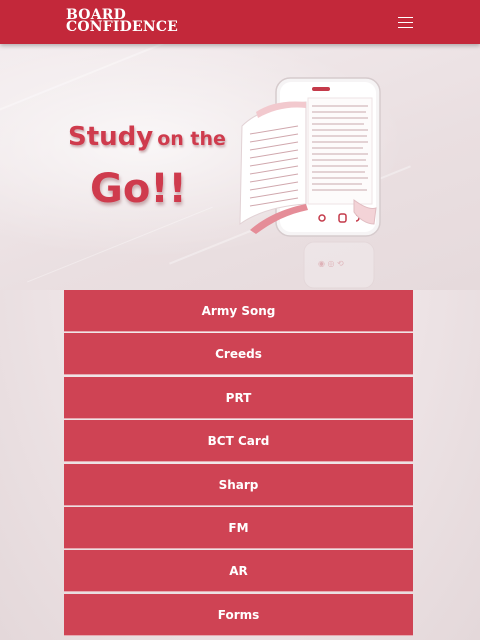 Image resolution: width=480 pixels, height=640 pixels. I want to click on headline-go: Go!!, so click(138, 189).